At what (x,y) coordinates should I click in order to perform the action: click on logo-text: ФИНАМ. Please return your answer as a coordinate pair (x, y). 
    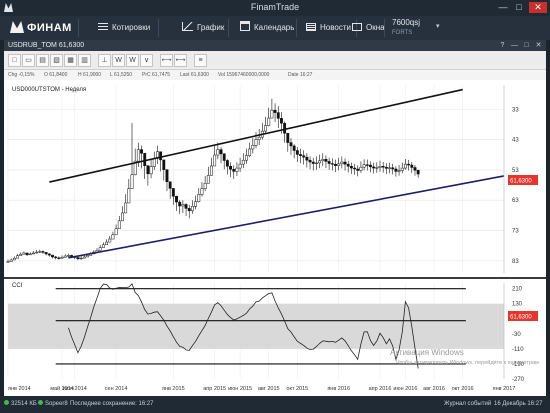
    Looking at the image, I should click on (49, 28).